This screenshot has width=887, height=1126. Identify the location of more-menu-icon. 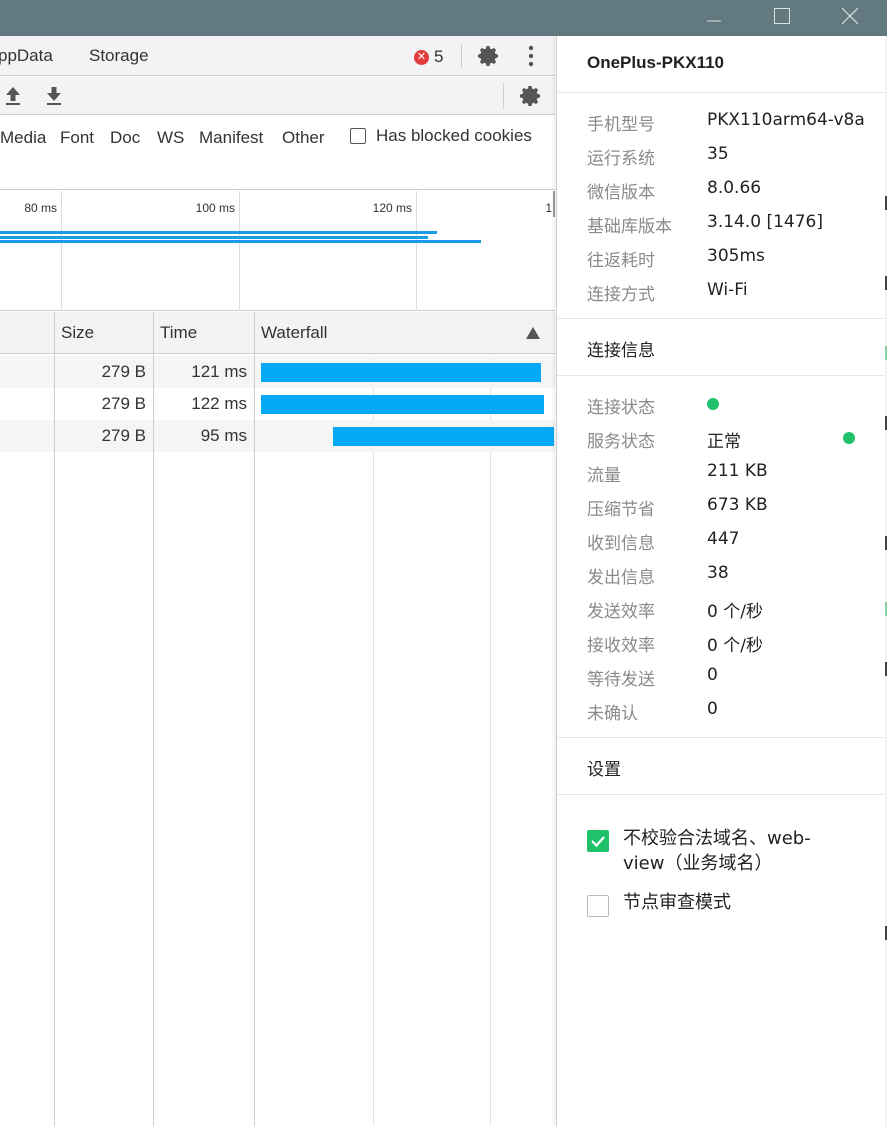
(531, 56).